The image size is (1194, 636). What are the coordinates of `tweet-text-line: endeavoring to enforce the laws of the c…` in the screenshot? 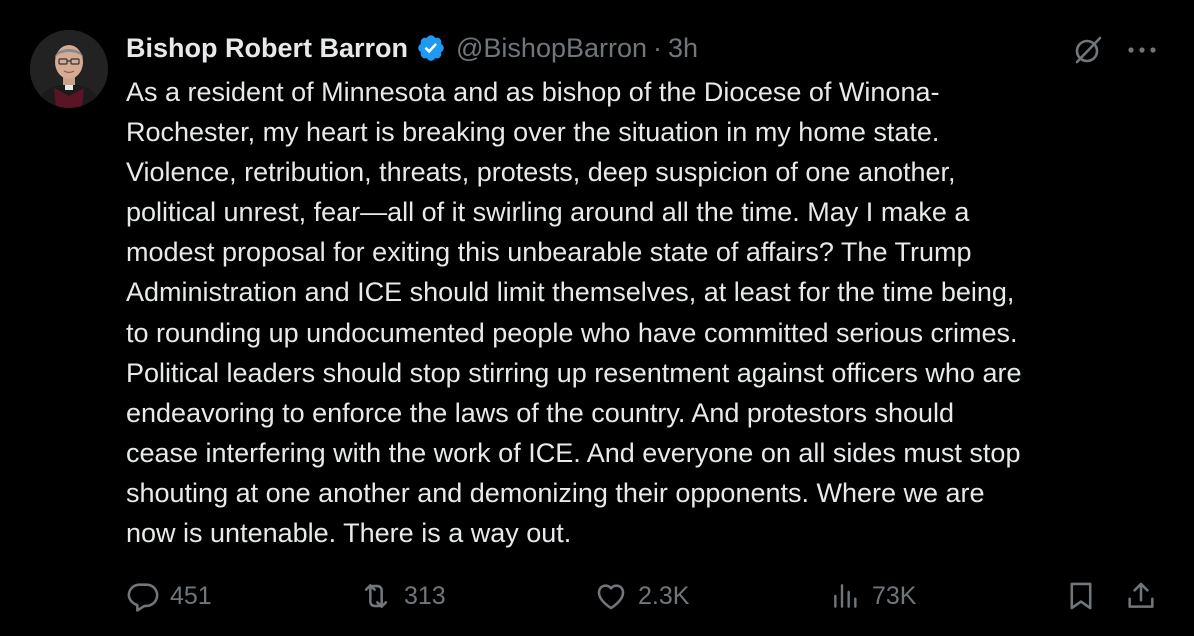 It's located at (540, 412).